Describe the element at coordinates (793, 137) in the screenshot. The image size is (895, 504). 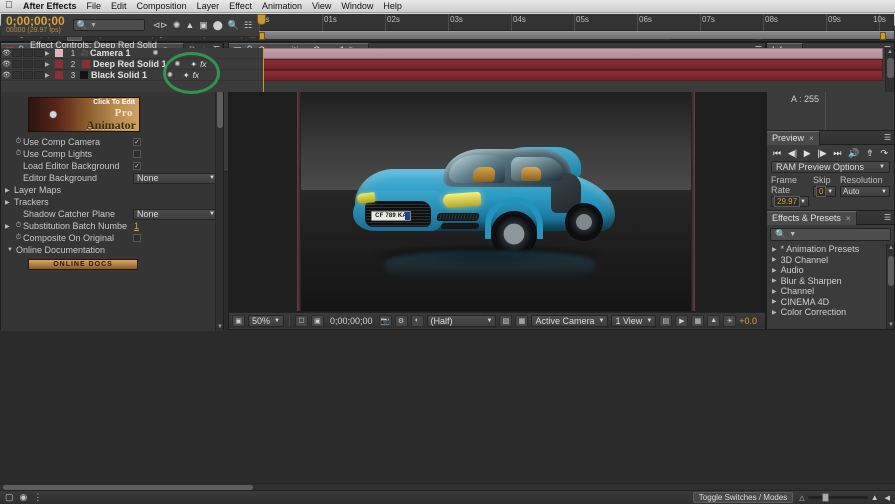
I see `tab-preview: Preview ×` at that location.